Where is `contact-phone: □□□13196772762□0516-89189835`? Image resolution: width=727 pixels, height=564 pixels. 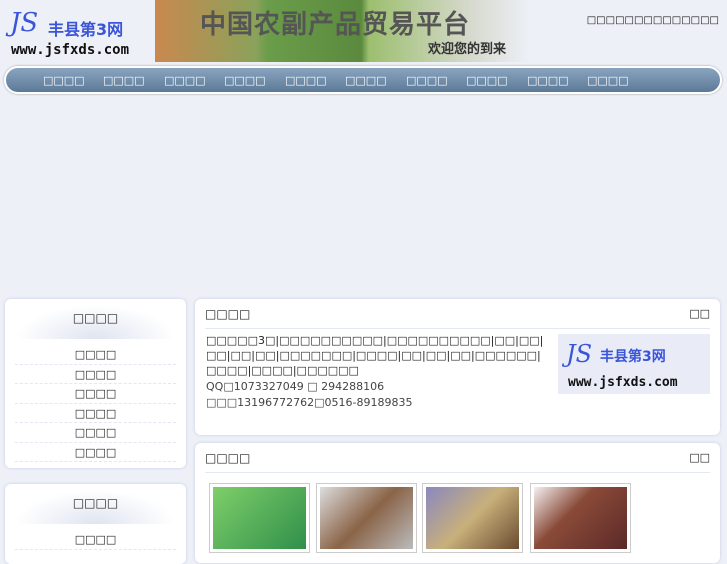
contact-phone: □□□13196772762□0516-89189835 is located at coordinates (309, 402).